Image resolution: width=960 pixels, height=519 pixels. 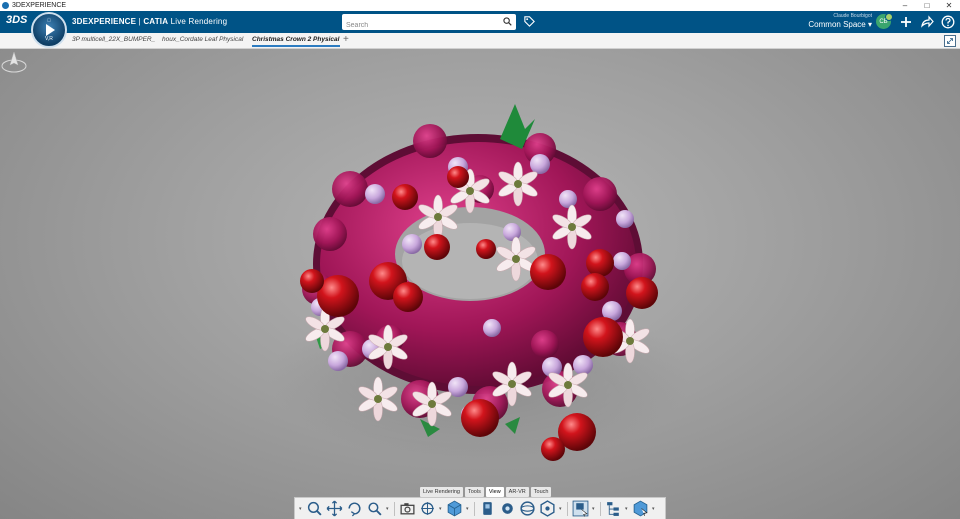 I want to click on user-info: Claude Bourbigot Common Space ▾, so click(x=840, y=21).